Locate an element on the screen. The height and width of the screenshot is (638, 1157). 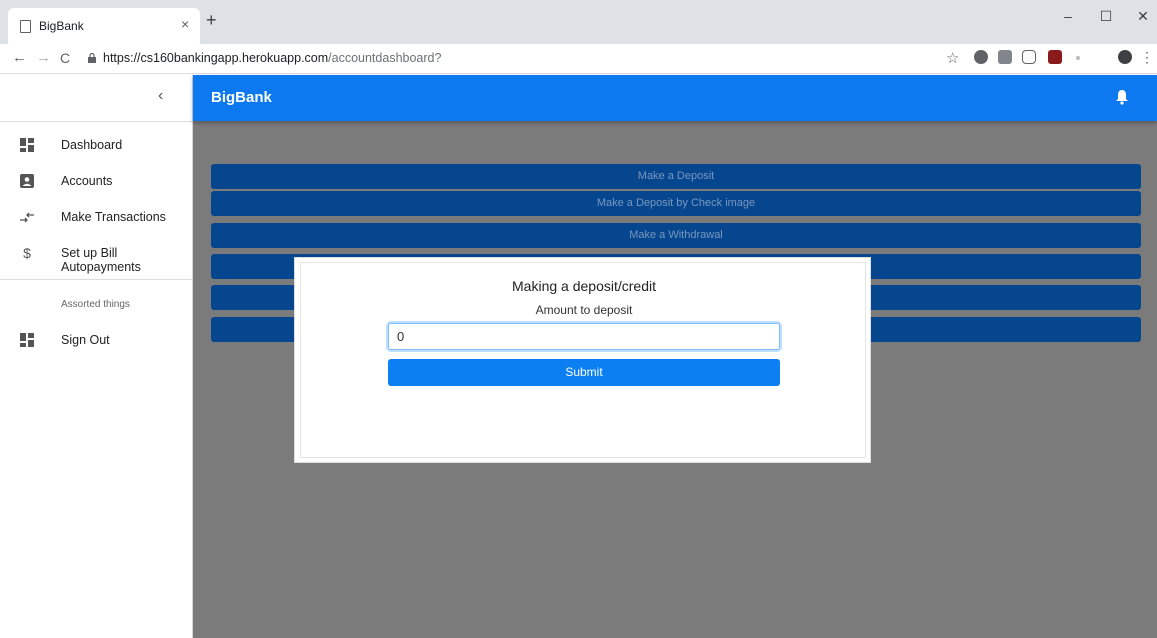
tab-title: BigBank is located at coordinates (61, 26).